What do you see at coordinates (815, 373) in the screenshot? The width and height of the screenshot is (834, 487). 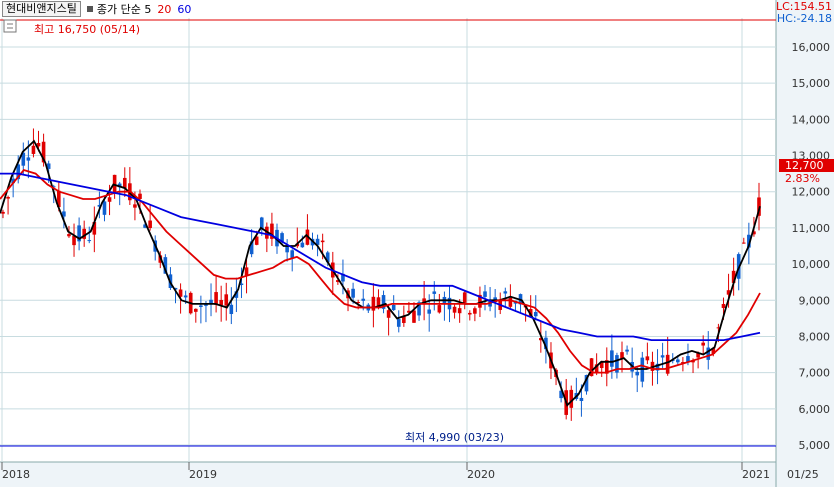 I see `y-tick-label: 7,000` at bounding box center [815, 373].